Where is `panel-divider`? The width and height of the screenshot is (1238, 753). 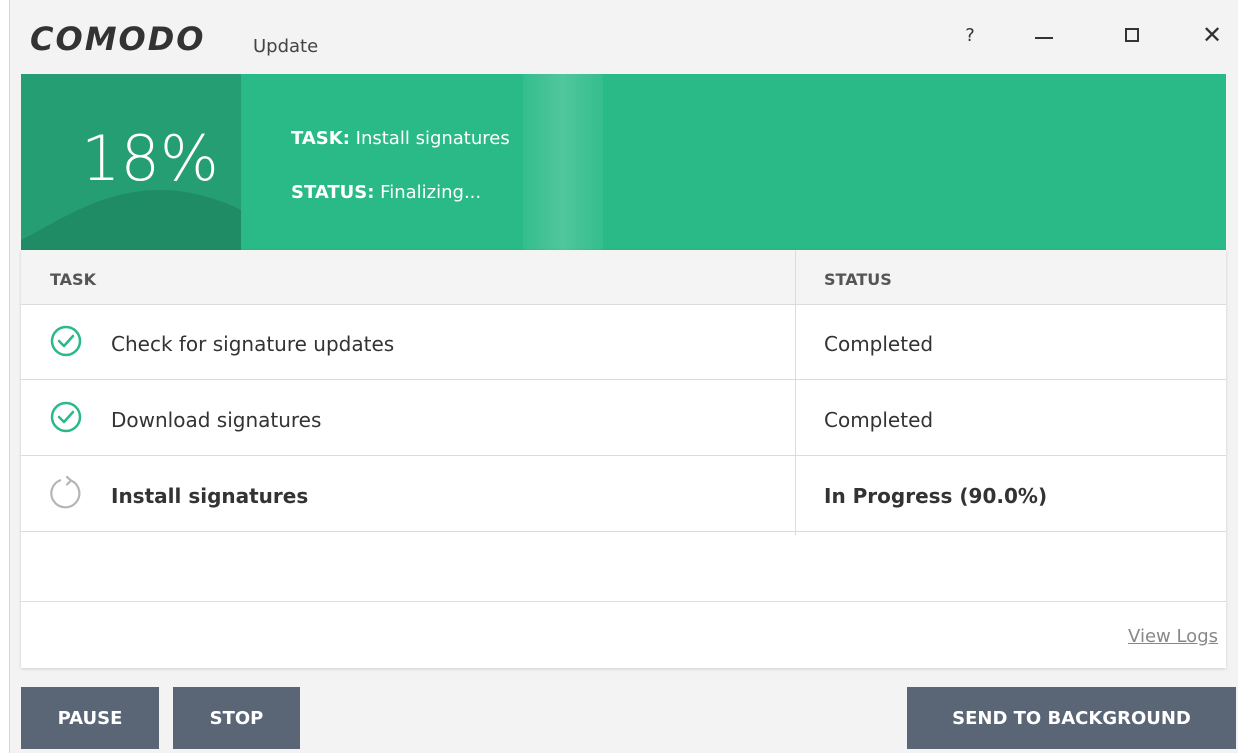
panel-divider is located at coordinates (623, 601).